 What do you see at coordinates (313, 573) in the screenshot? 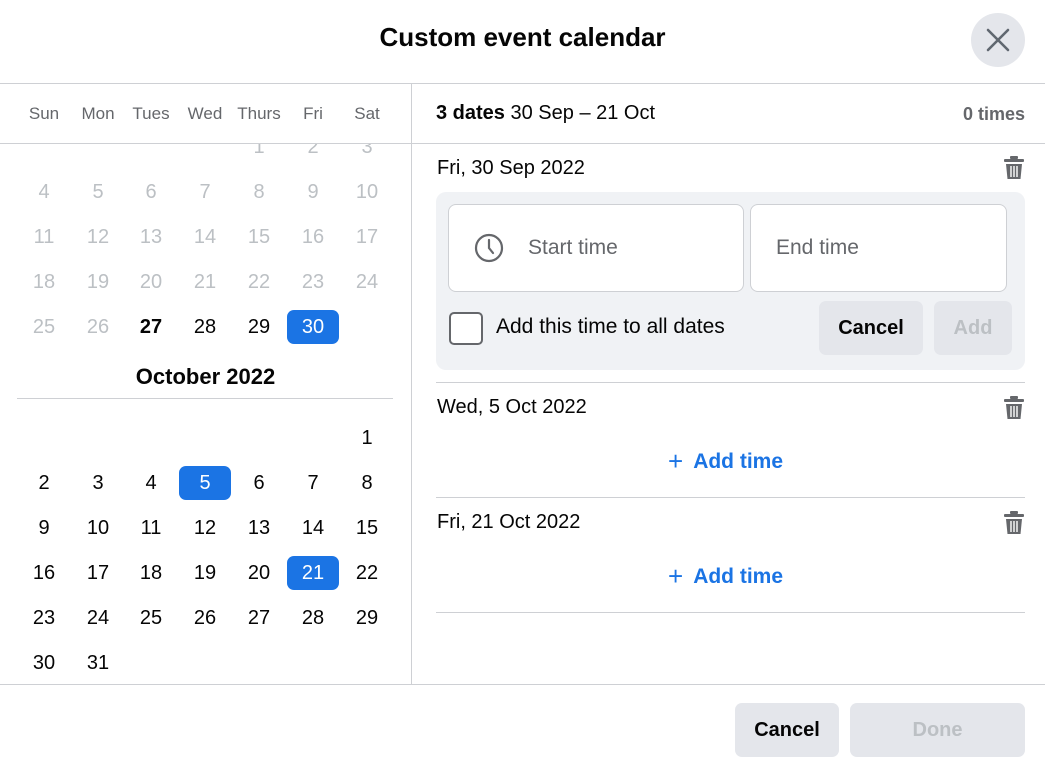
I see `oct-day-21: 21` at bounding box center [313, 573].